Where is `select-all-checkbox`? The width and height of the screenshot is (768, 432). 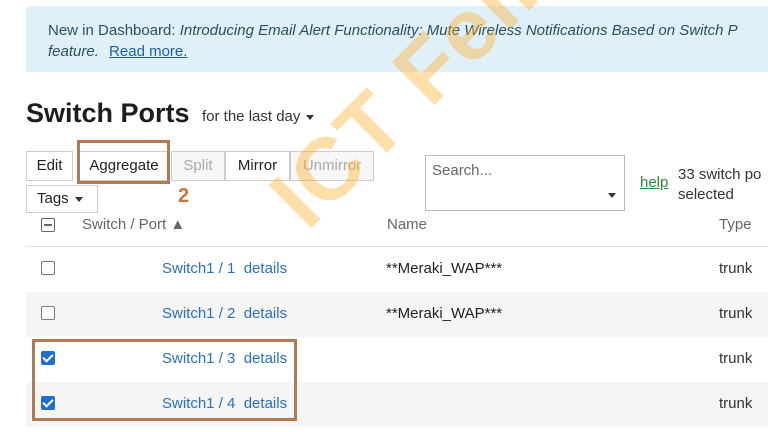
select-all-checkbox is located at coordinates (48, 225).